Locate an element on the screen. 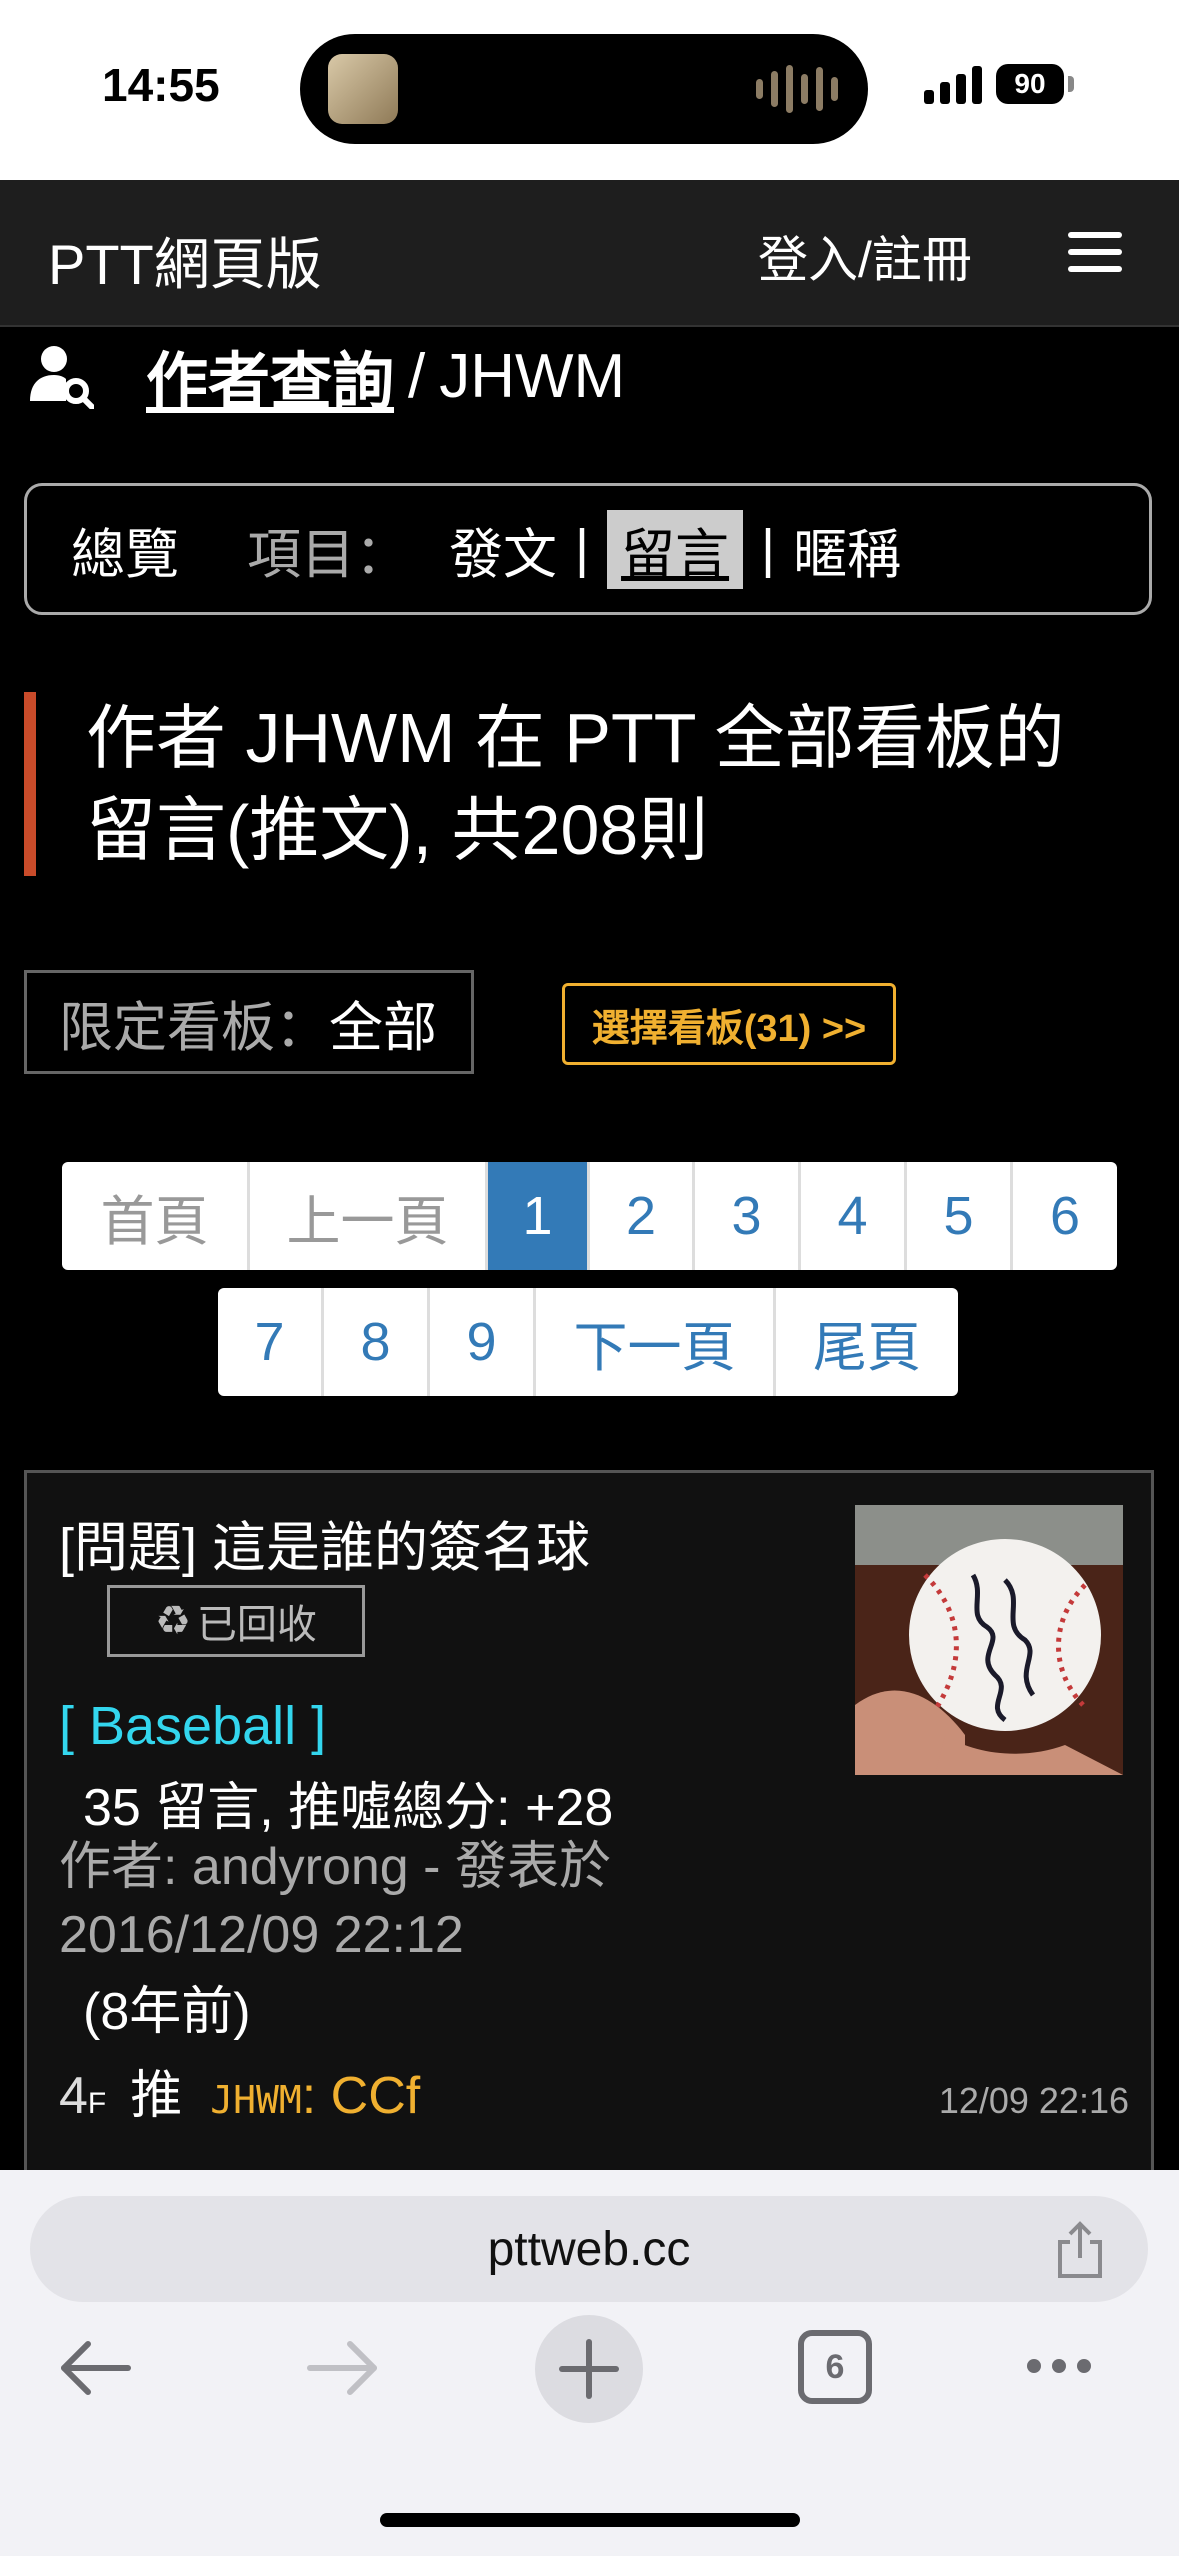  author-tabs: 總覽 項目： 發文 | 留言 | 暱稱 is located at coordinates (588, 549).